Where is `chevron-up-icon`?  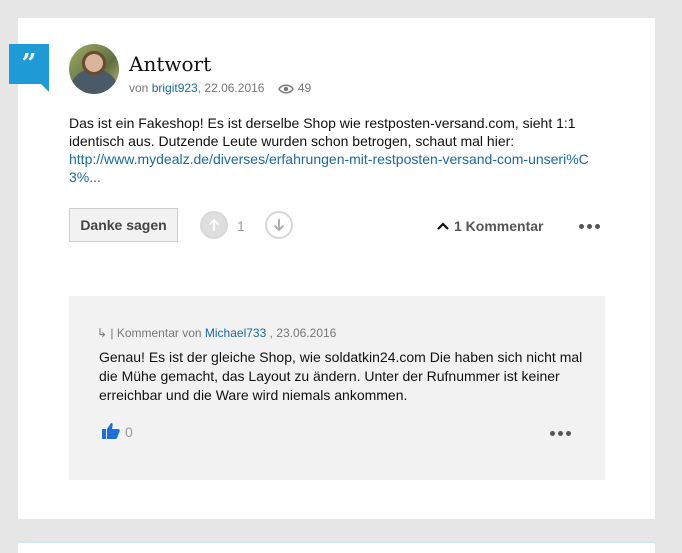
chevron-up-icon is located at coordinates (443, 226).